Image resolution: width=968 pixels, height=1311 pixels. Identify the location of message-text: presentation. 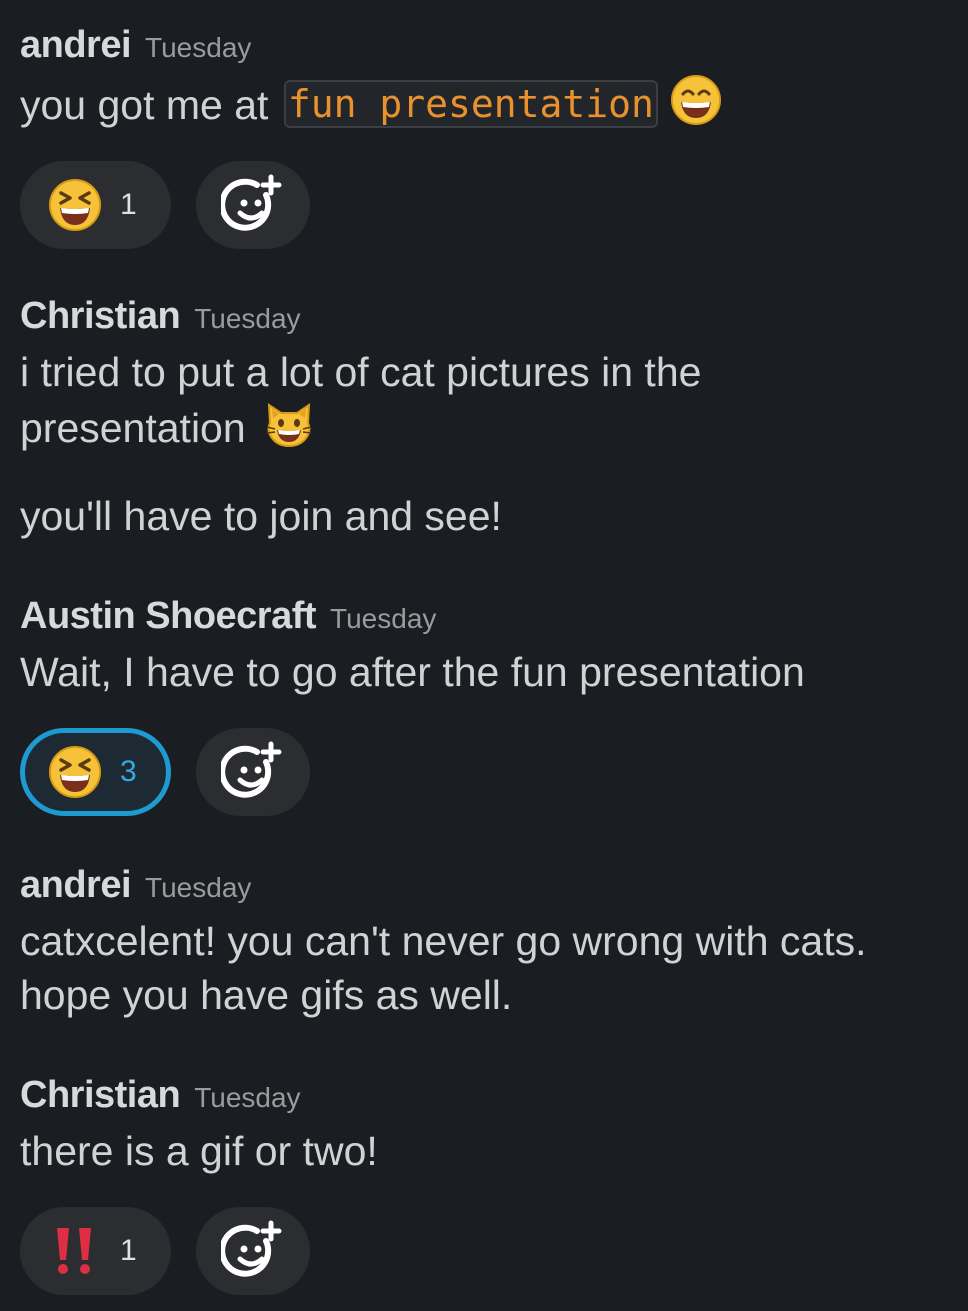
(484, 427).